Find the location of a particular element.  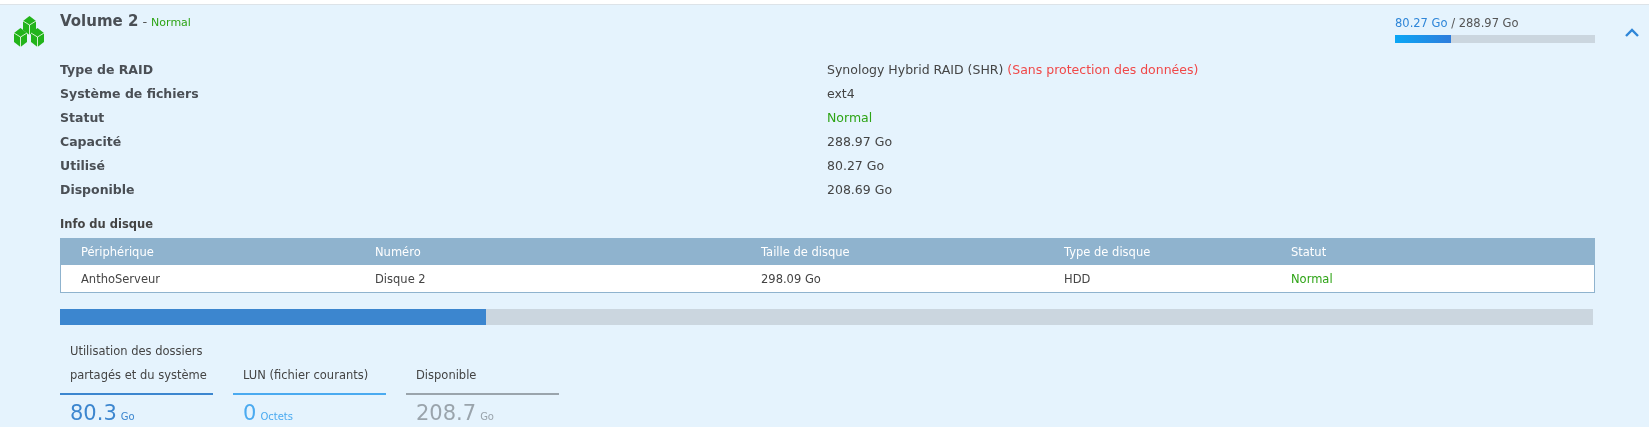

legend-value: 0 is located at coordinates (250, 413).